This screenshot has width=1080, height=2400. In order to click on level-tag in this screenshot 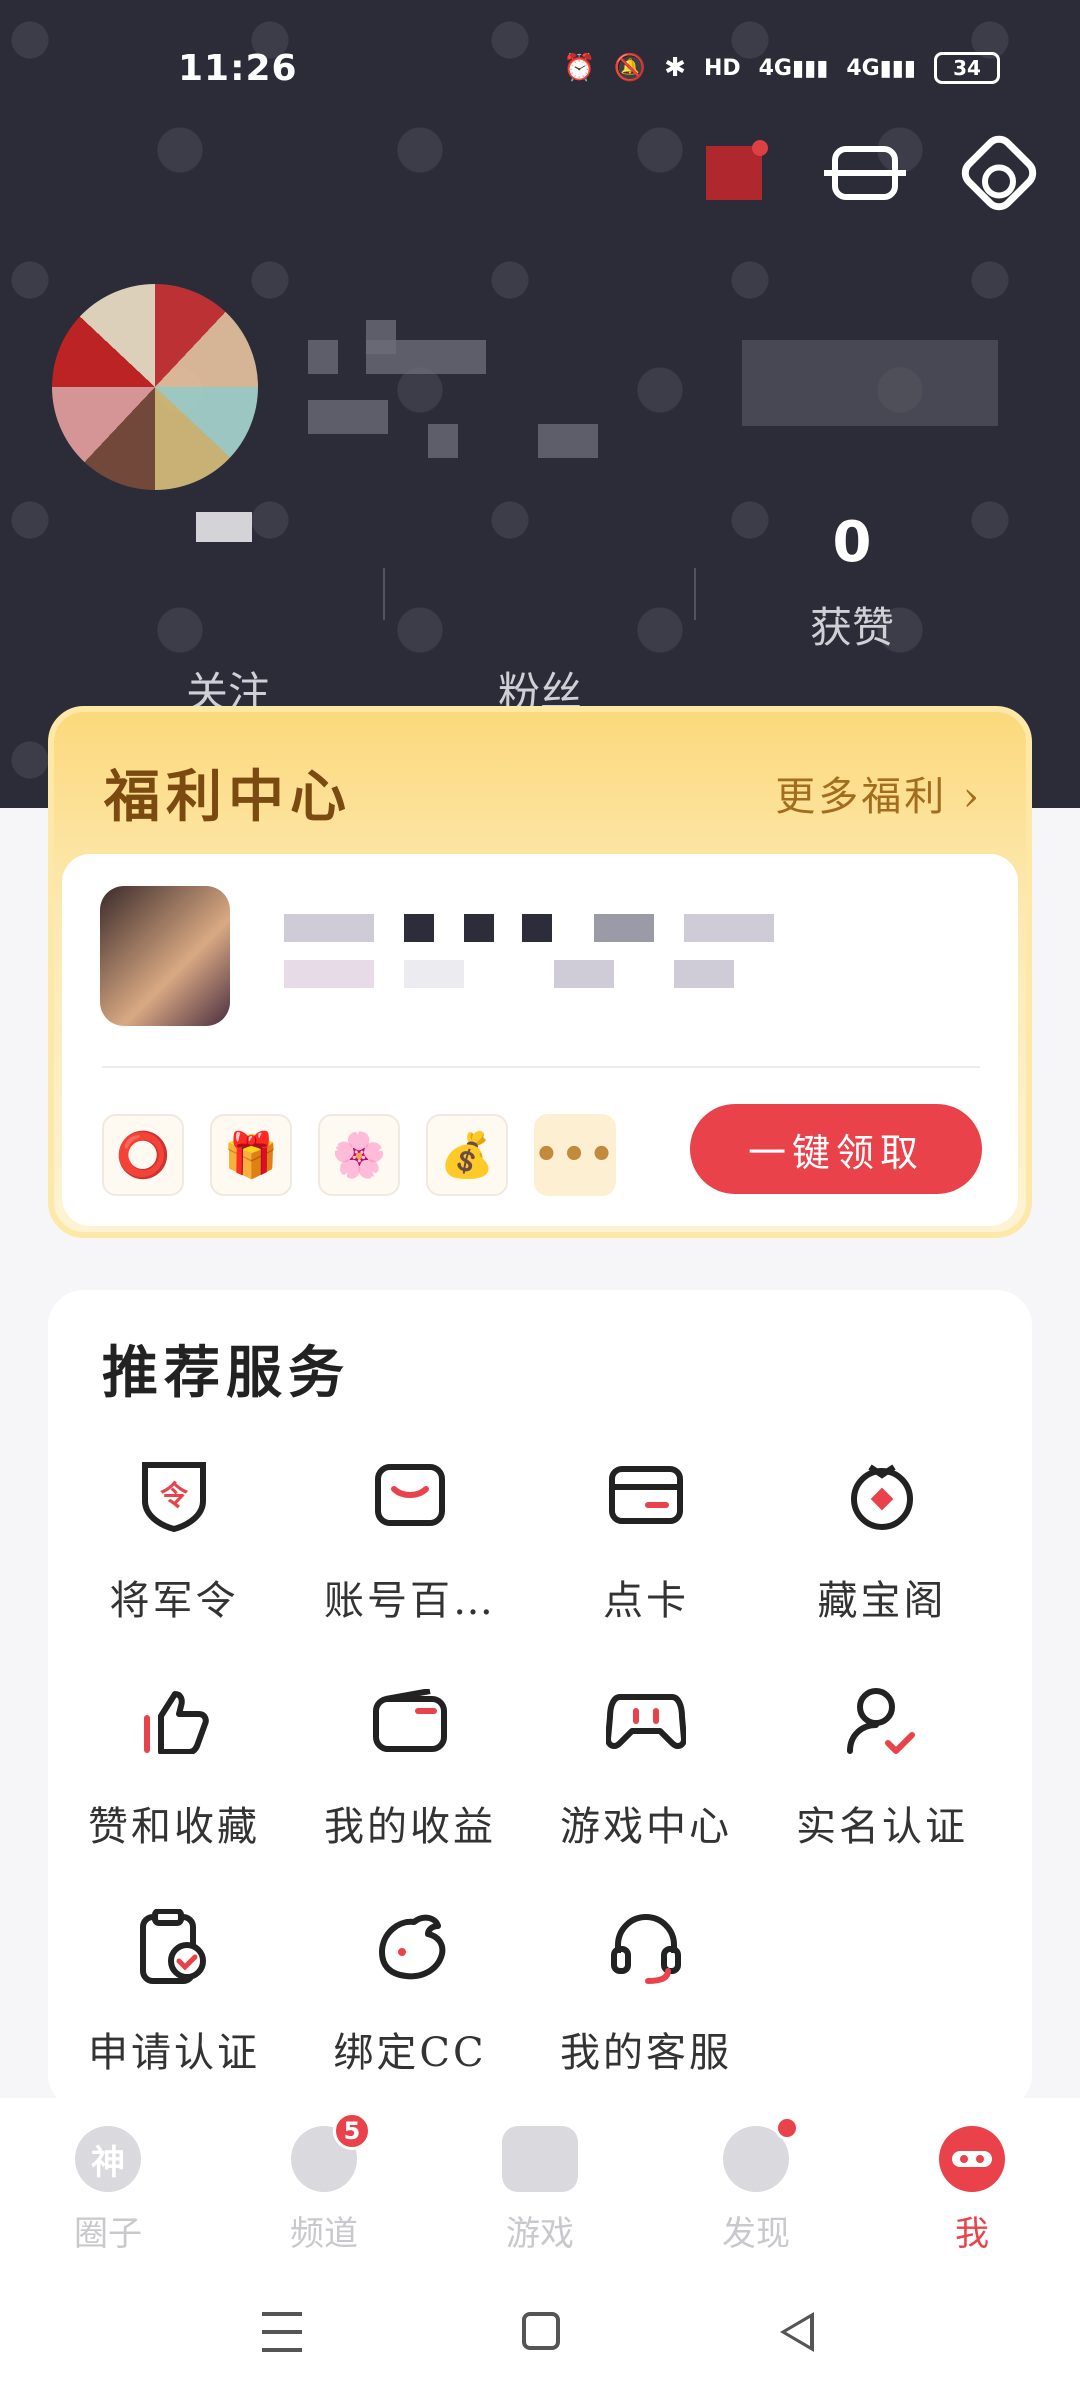, I will do `click(224, 527)`.